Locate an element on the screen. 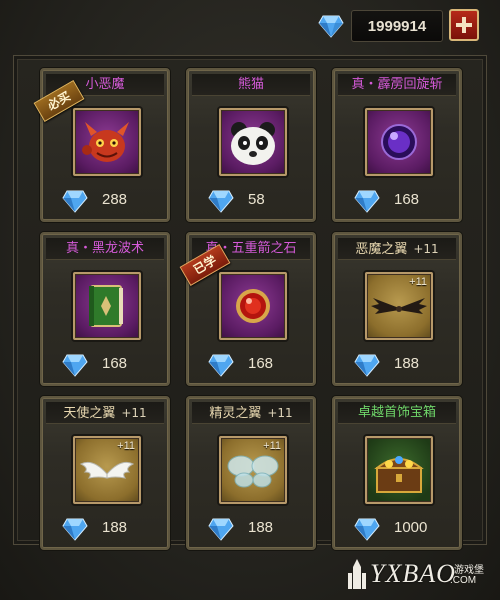  price-row: 1000 is located at coordinates (397, 529).